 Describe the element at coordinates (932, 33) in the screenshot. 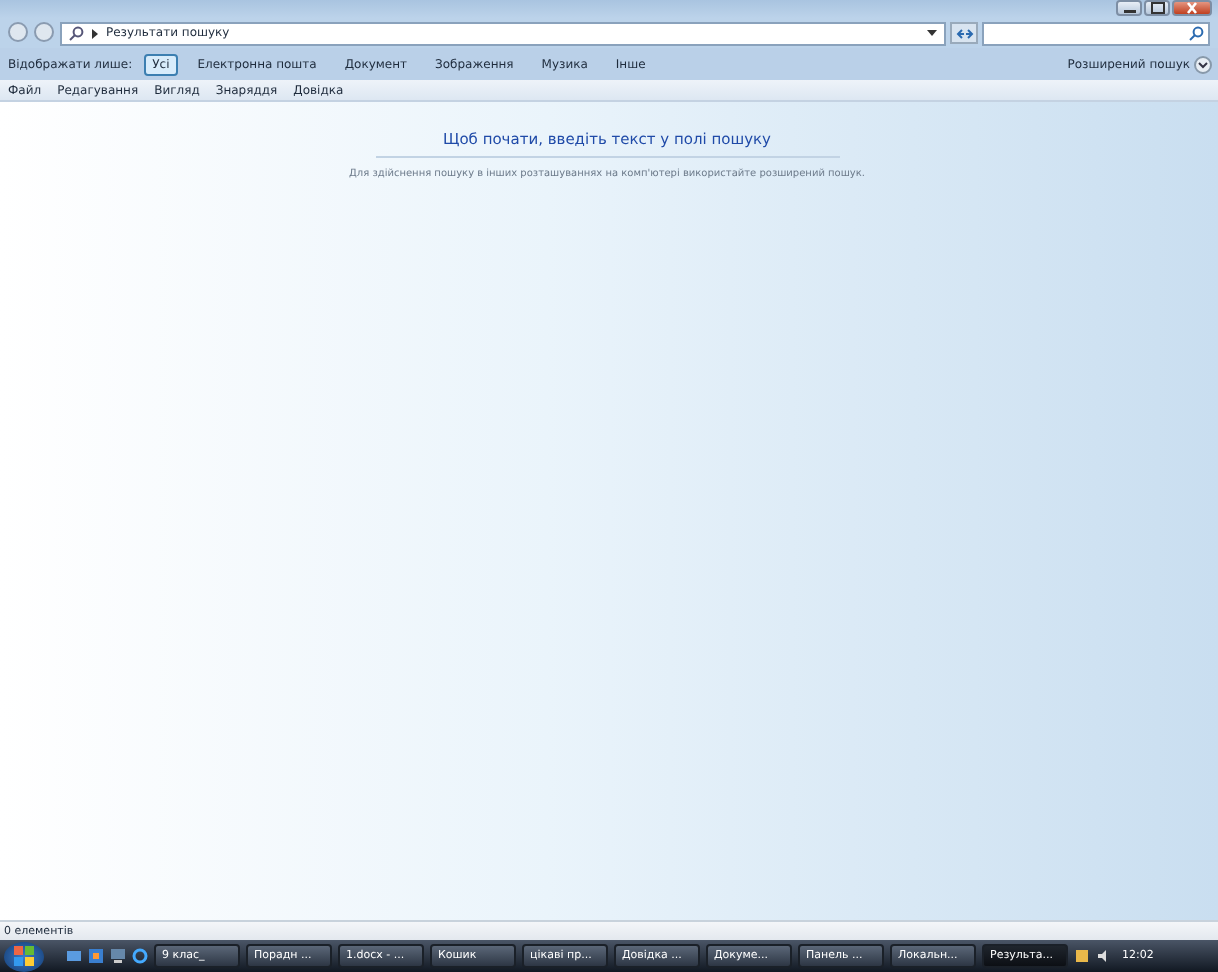

I see `dropdown-icon` at that location.